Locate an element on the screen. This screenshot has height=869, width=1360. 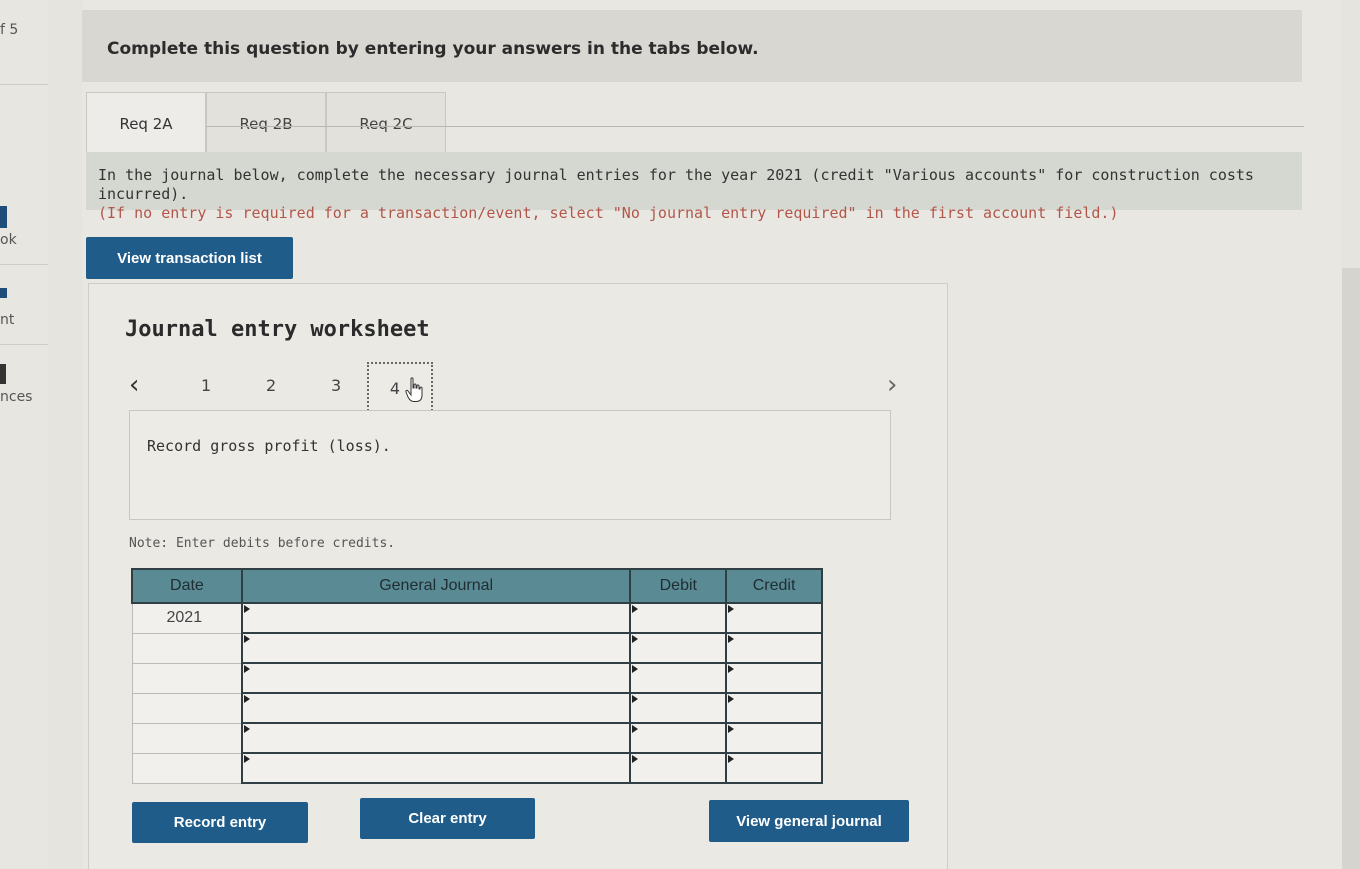
debits-credits-note: Note: Enter debits before credits. is located at coordinates (262, 543).